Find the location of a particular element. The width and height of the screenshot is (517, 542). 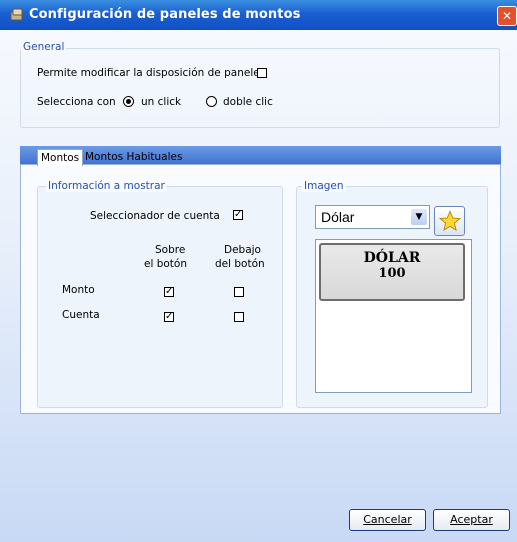

accept-label: Aceptar is located at coordinates (471, 519).